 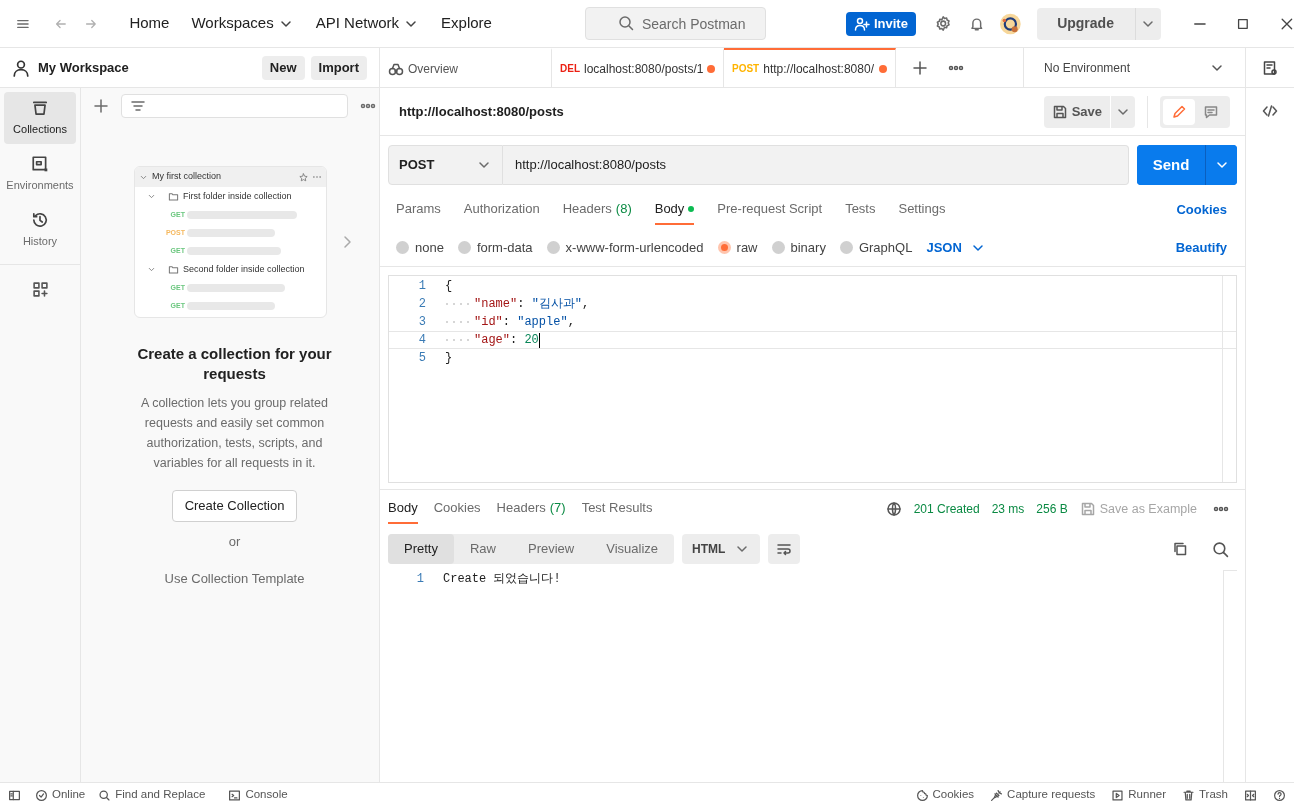 What do you see at coordinates (922, 210) in the screenshot?
I see `tab: Settings` at bounding box center [922, 210].